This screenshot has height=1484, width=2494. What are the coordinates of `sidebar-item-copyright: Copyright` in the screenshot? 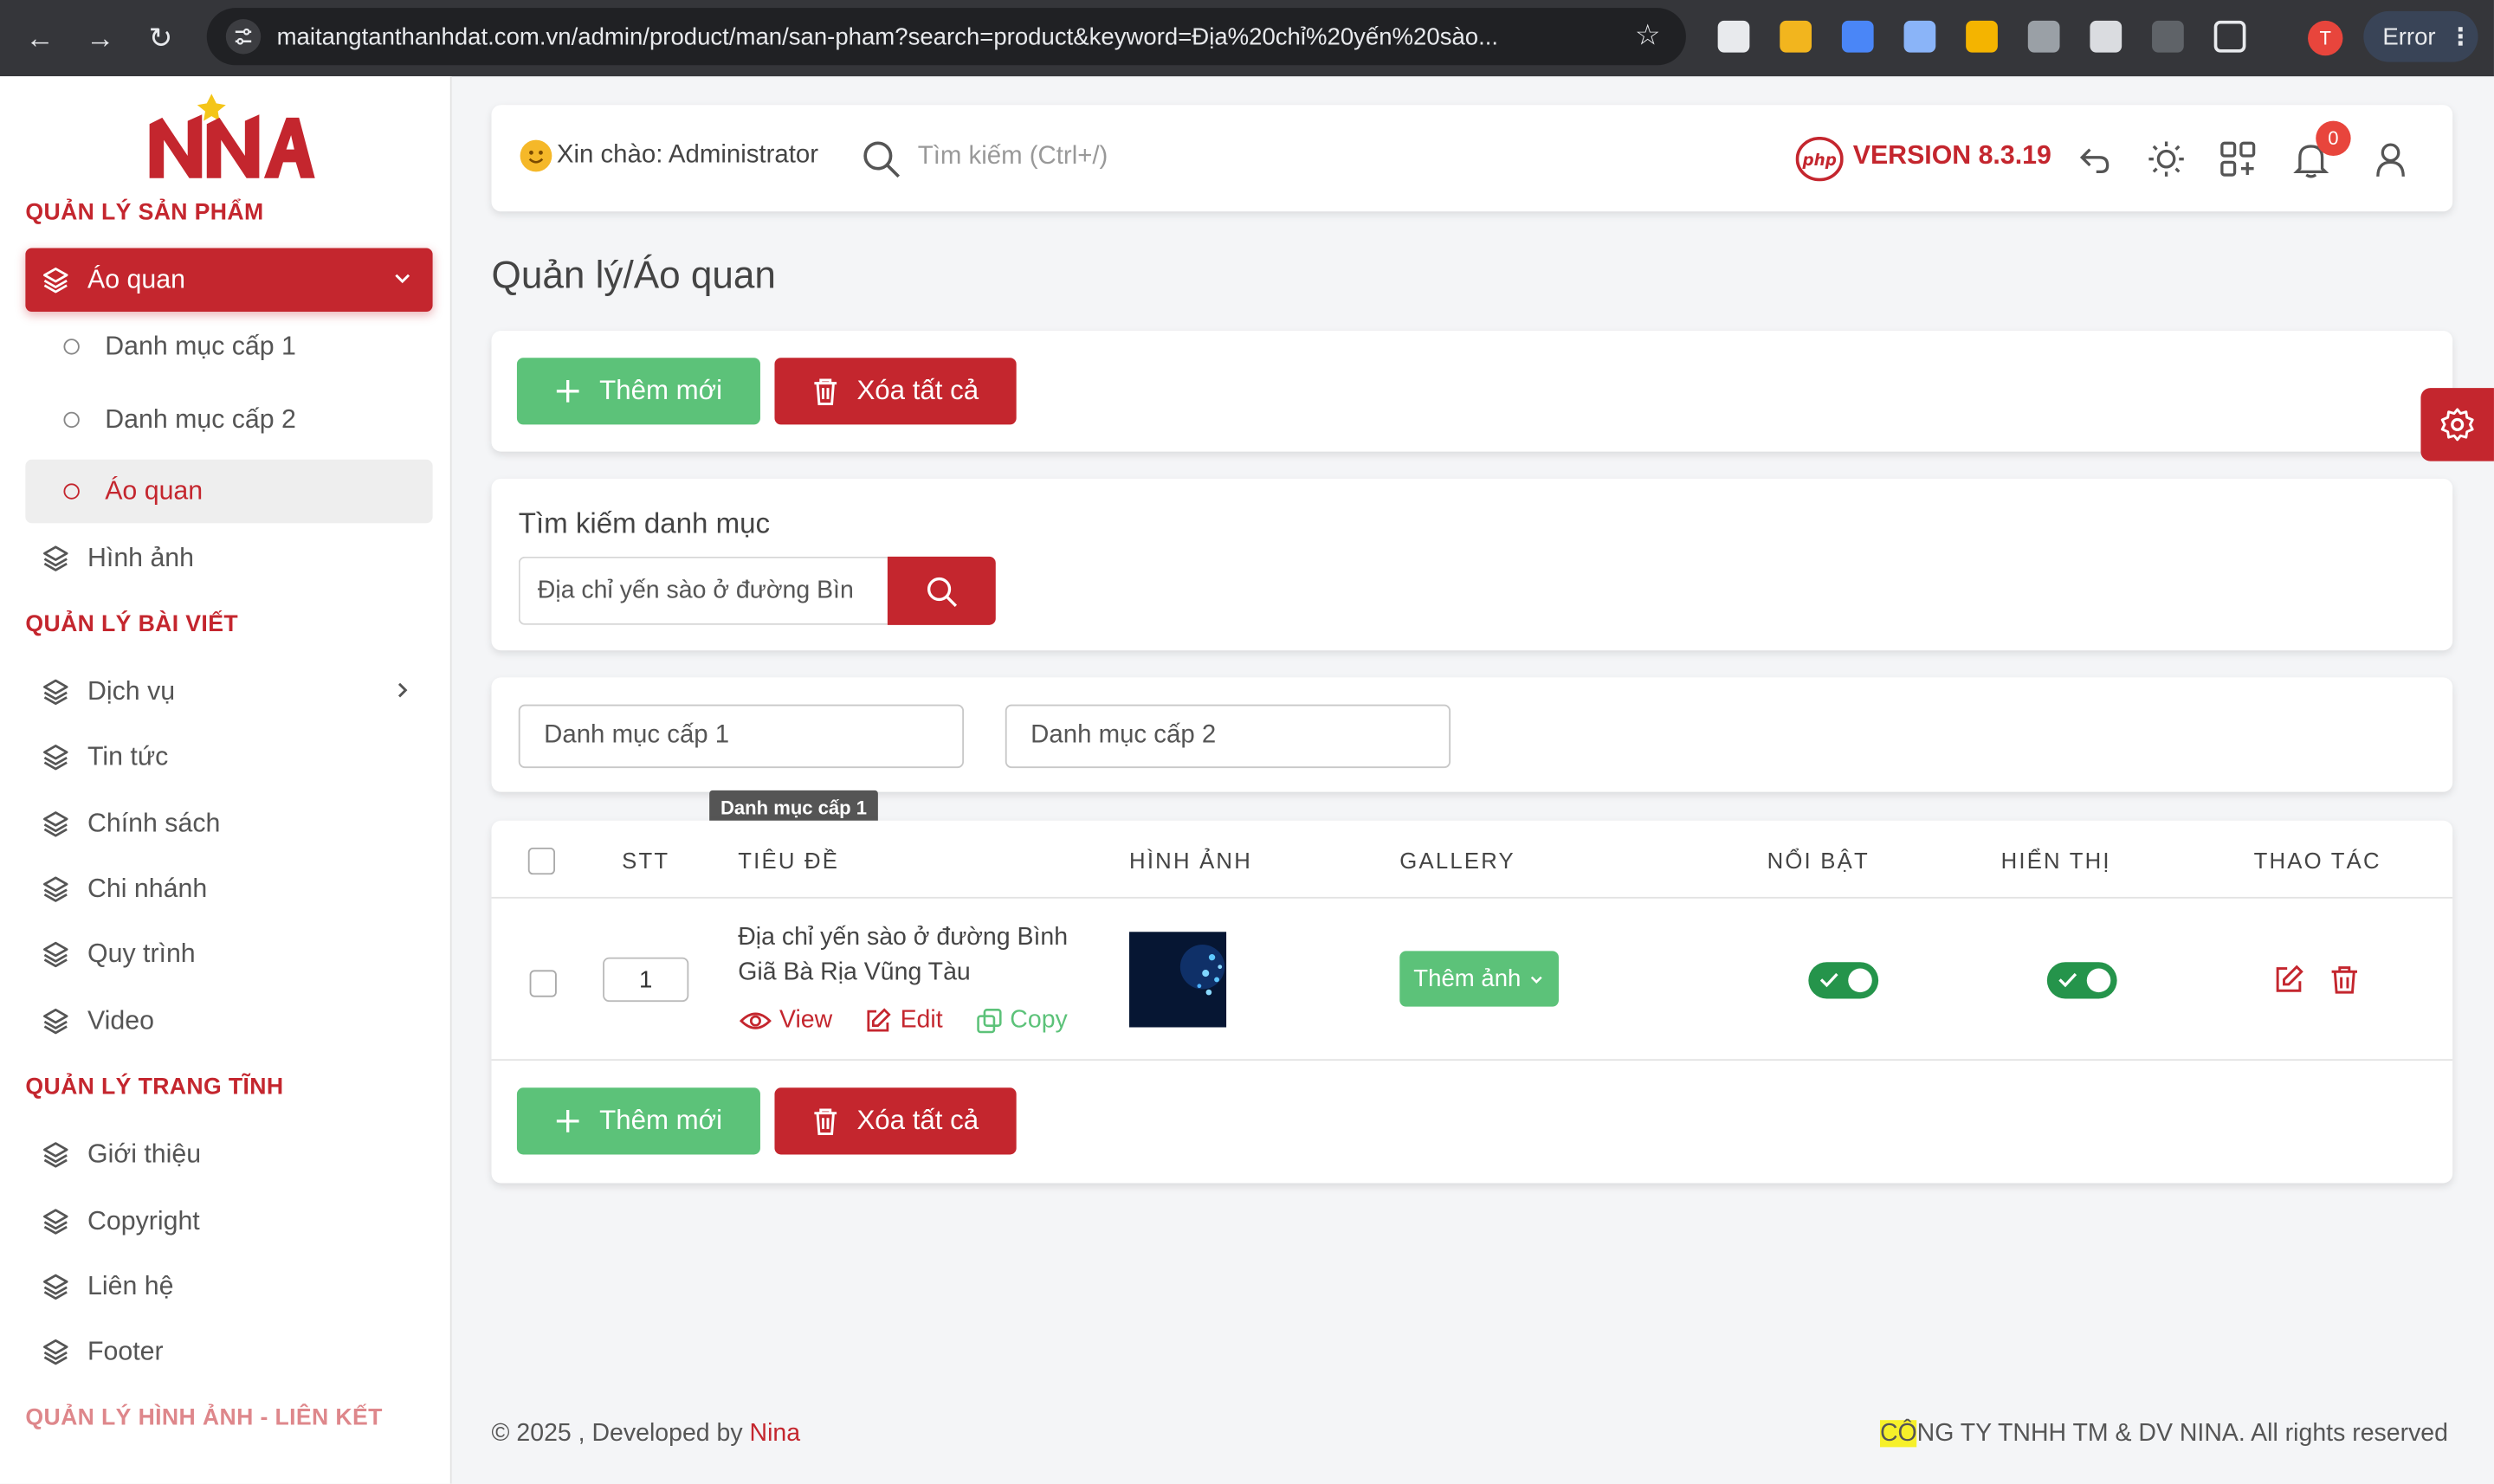 It's located at (229, 1221).